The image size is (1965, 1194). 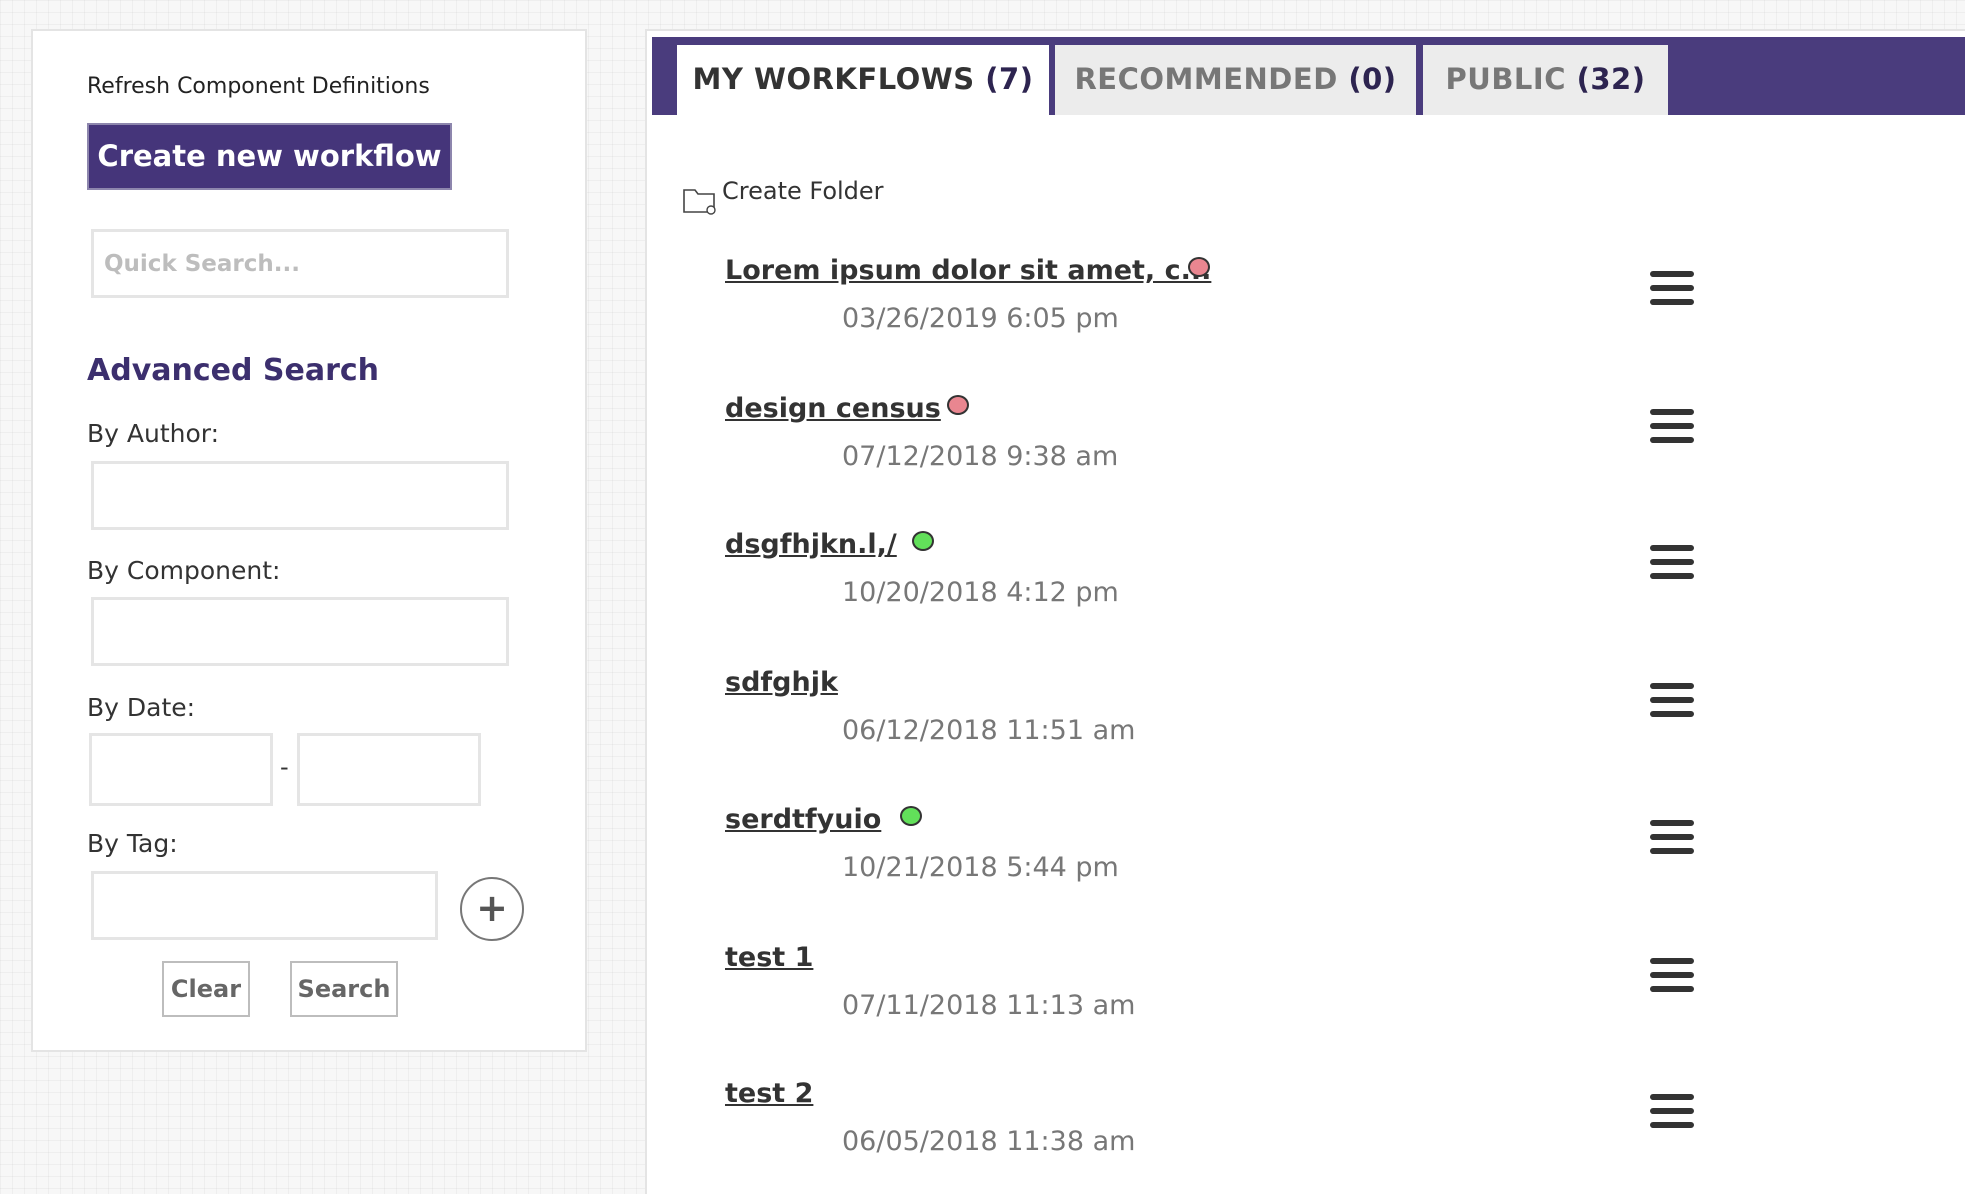 I want to click on clear-button: Clear, so click(x=206, y=989).